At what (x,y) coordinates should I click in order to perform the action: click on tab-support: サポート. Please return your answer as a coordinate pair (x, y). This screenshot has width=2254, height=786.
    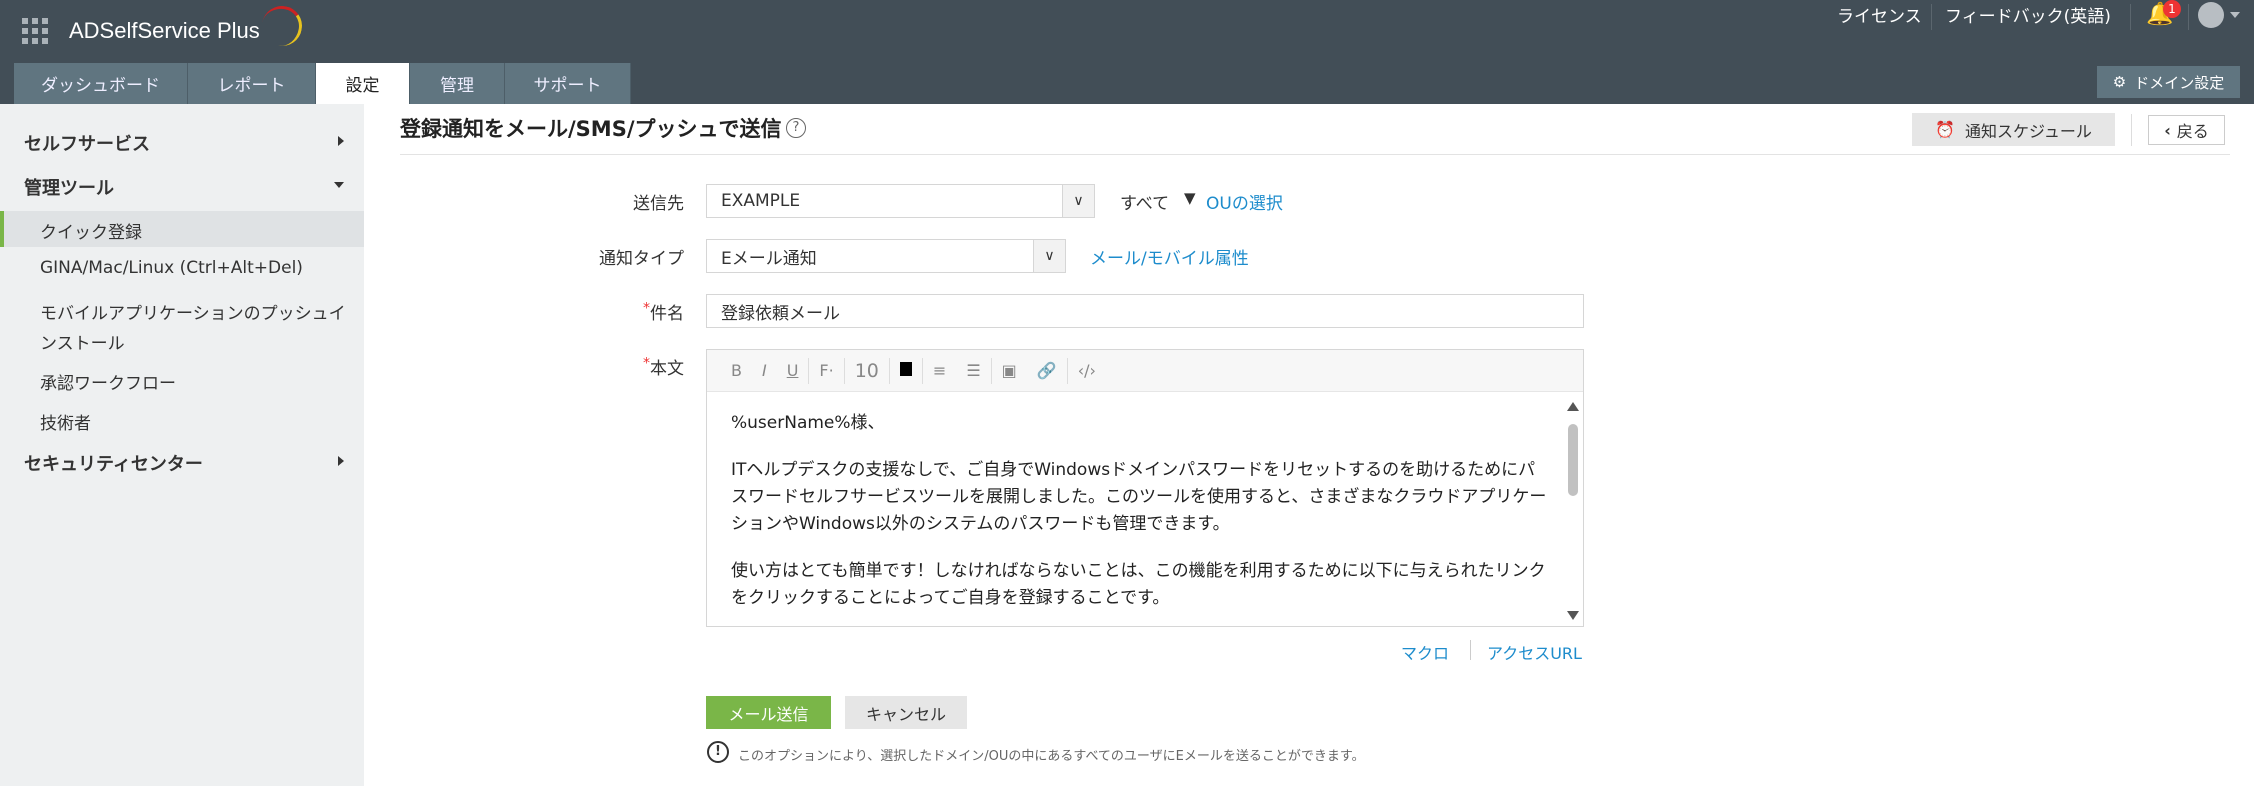
    Looking at the image, I should click on (568, 83).